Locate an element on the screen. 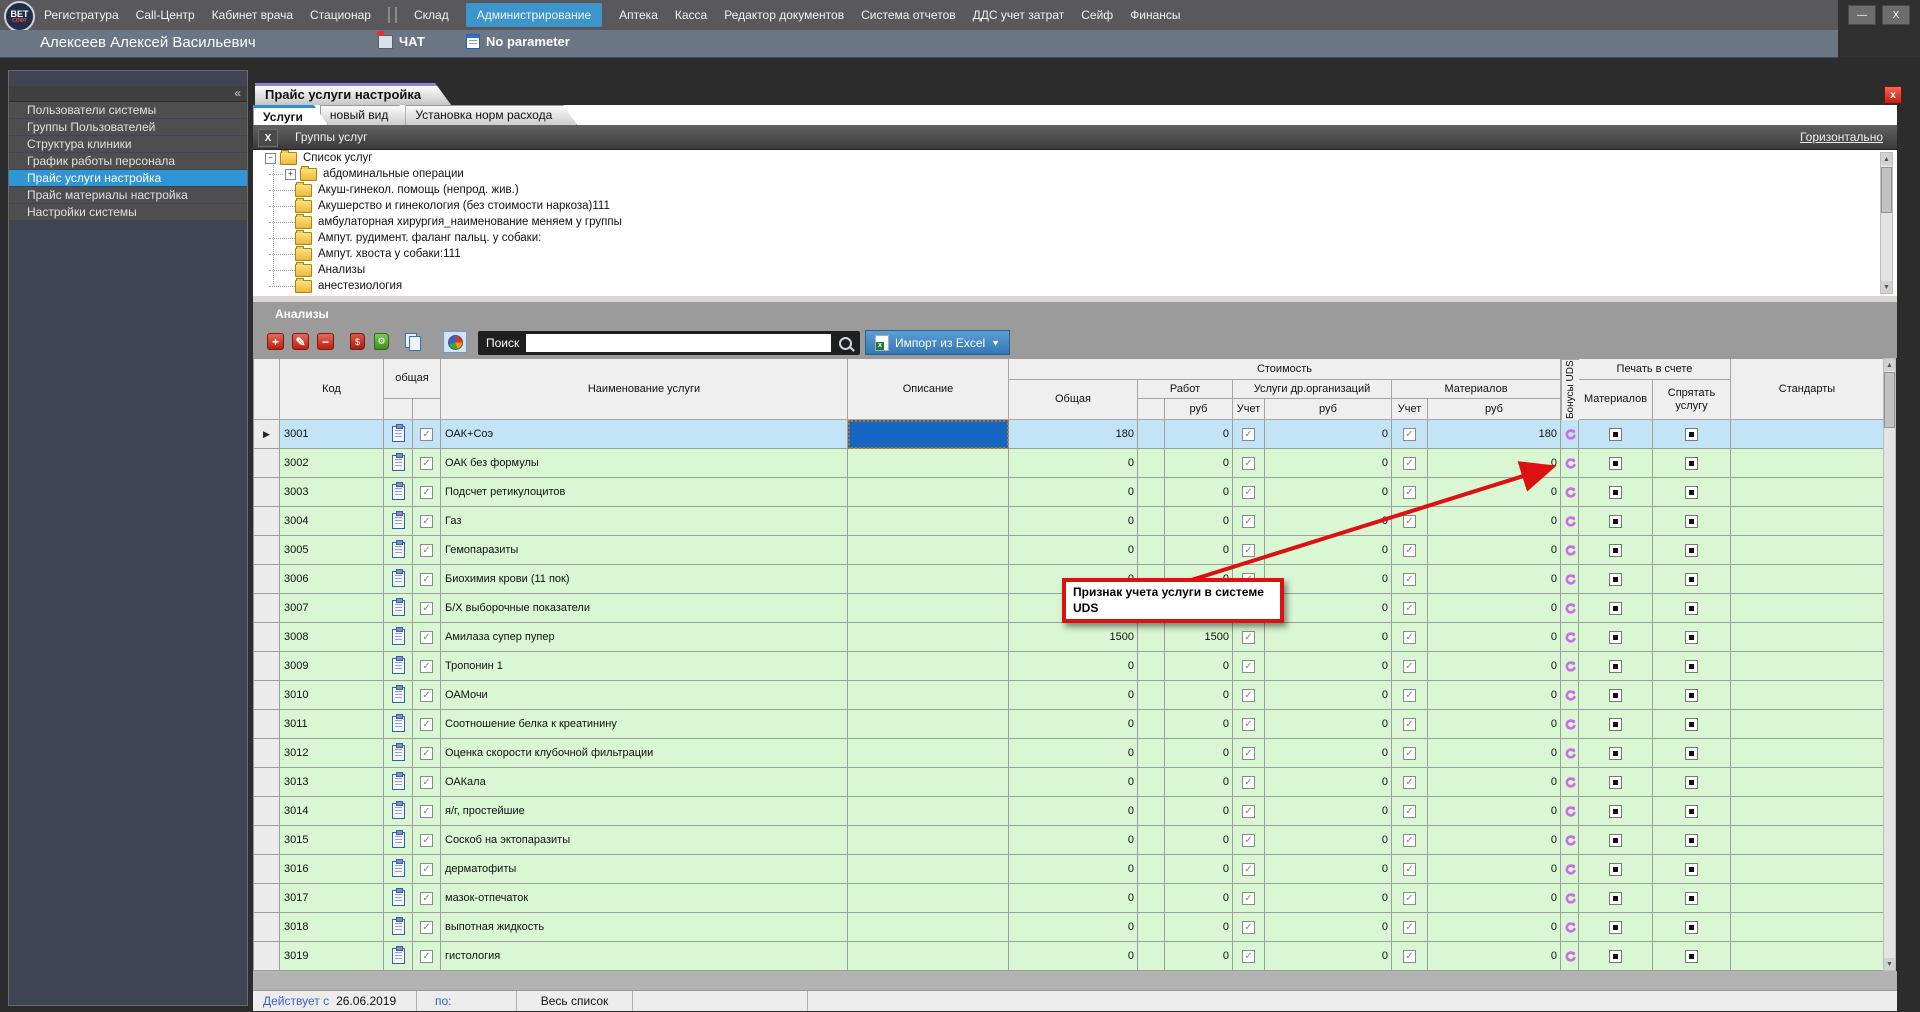  cell-service-name: гистология is located at coordinates (644, 956).